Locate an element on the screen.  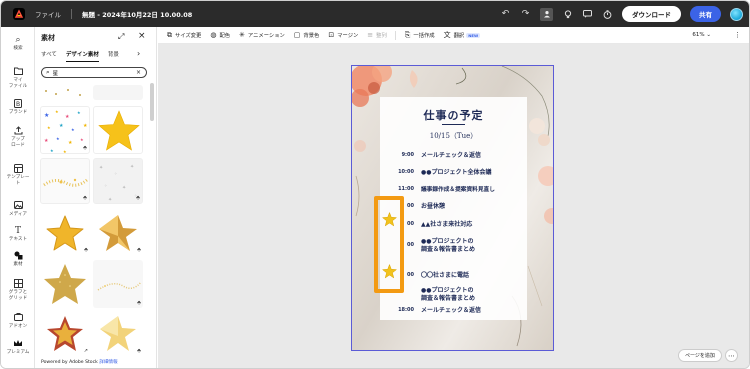
panel-title: 素材 is located at coordinates (48, 38).